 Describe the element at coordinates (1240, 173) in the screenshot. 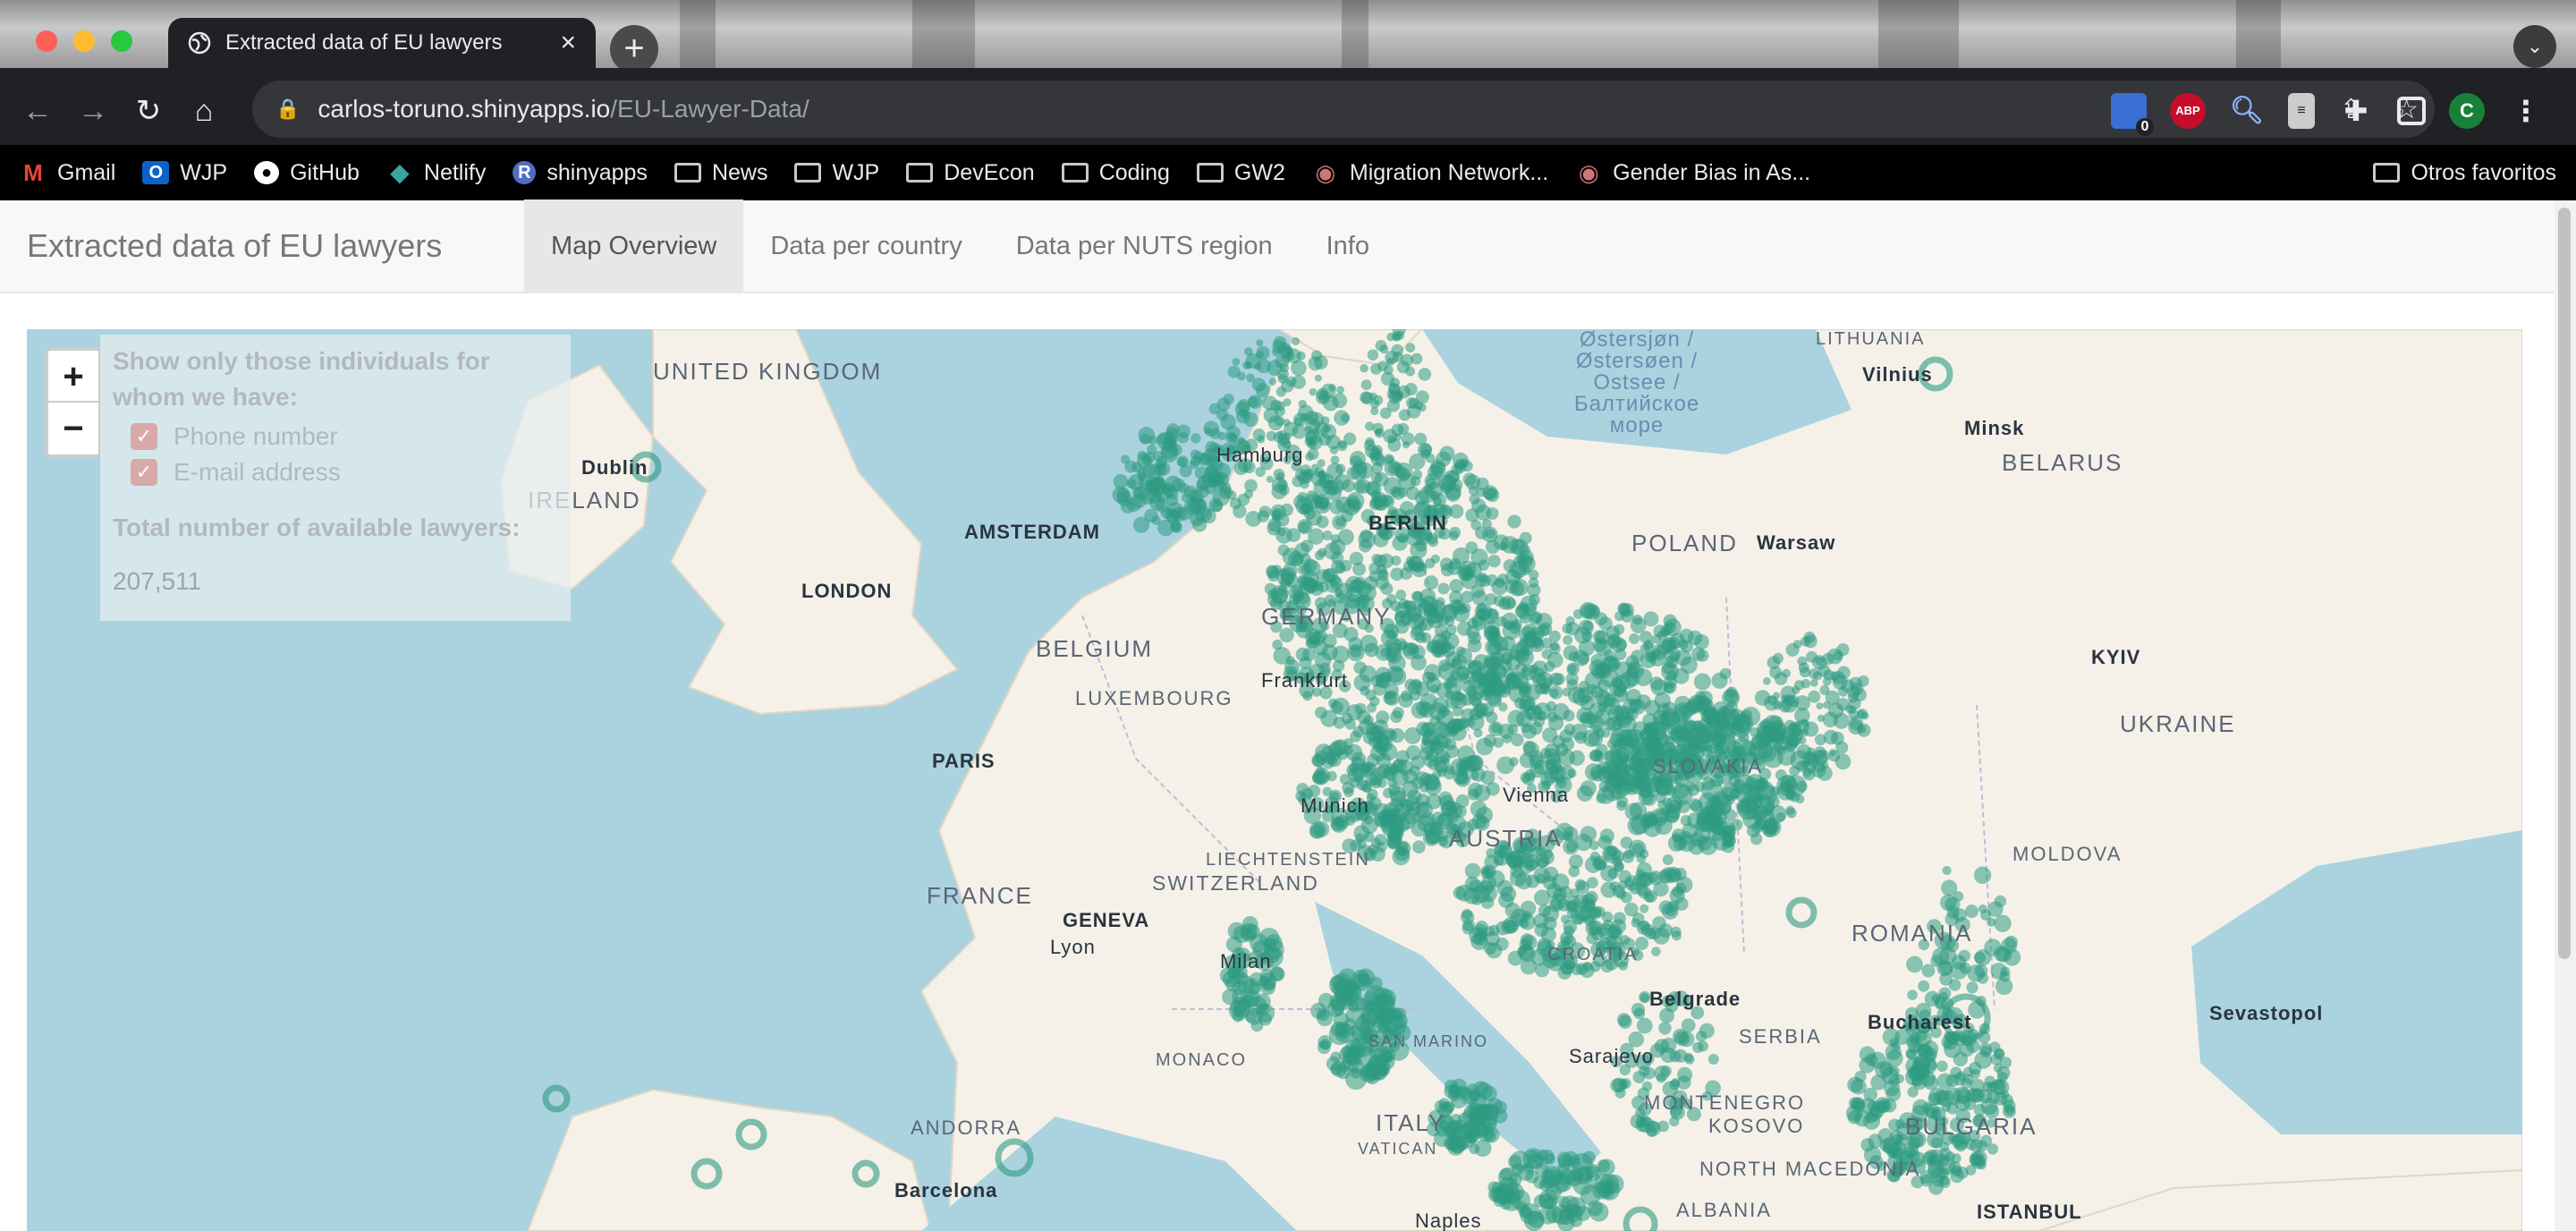

I see `bookmark-folder-gw2: GW2` at that location.